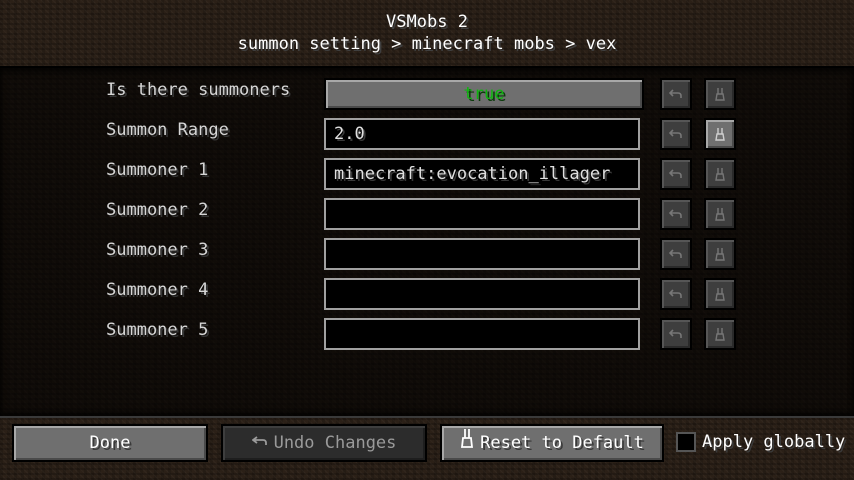 This screenshot has height=480, width=854. What do you see at coordinates (157, 210) in the screenshot?
I see `row-label: Summoner 2` at bounding box center [157, 210].